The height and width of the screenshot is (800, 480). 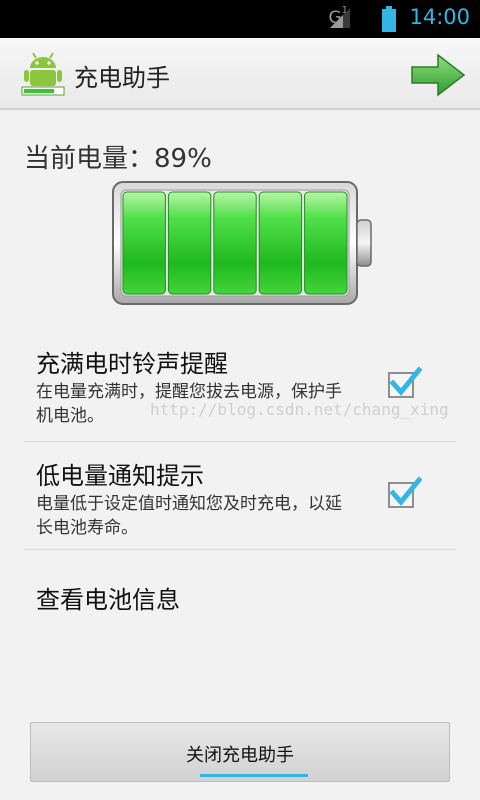 I want to click on green-arrow-right-icon, so click(x=438, y=75).